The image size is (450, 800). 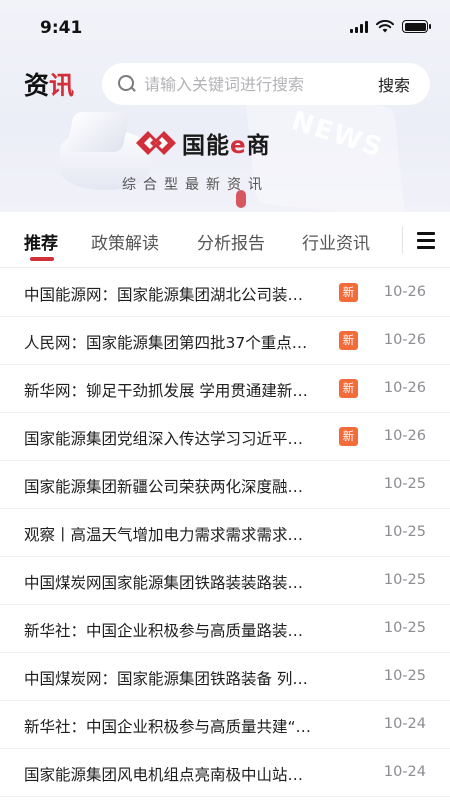 I want to click on status-time: 9:41, so click(x=61, y=28).